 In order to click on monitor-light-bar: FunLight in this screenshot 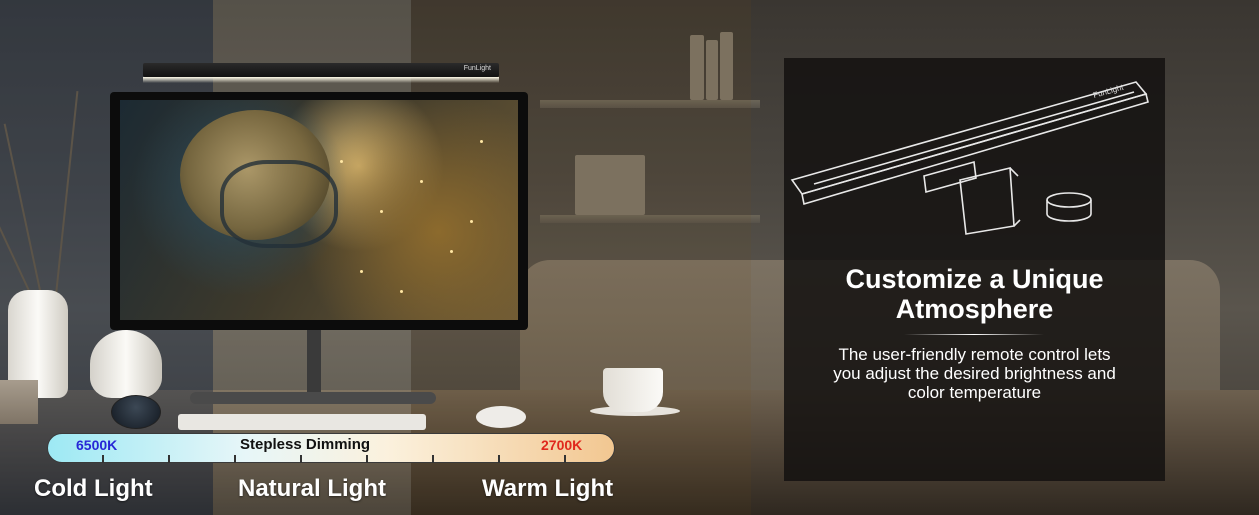, I will do `click(321, 70)`.